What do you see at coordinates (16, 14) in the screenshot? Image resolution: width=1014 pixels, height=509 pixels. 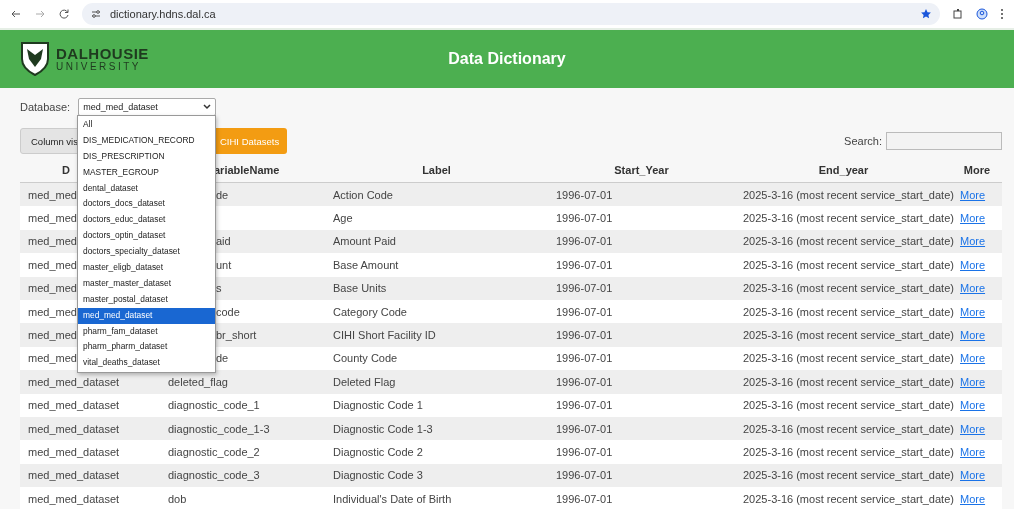 I see `back-icon` at bounding box center [16, 14].